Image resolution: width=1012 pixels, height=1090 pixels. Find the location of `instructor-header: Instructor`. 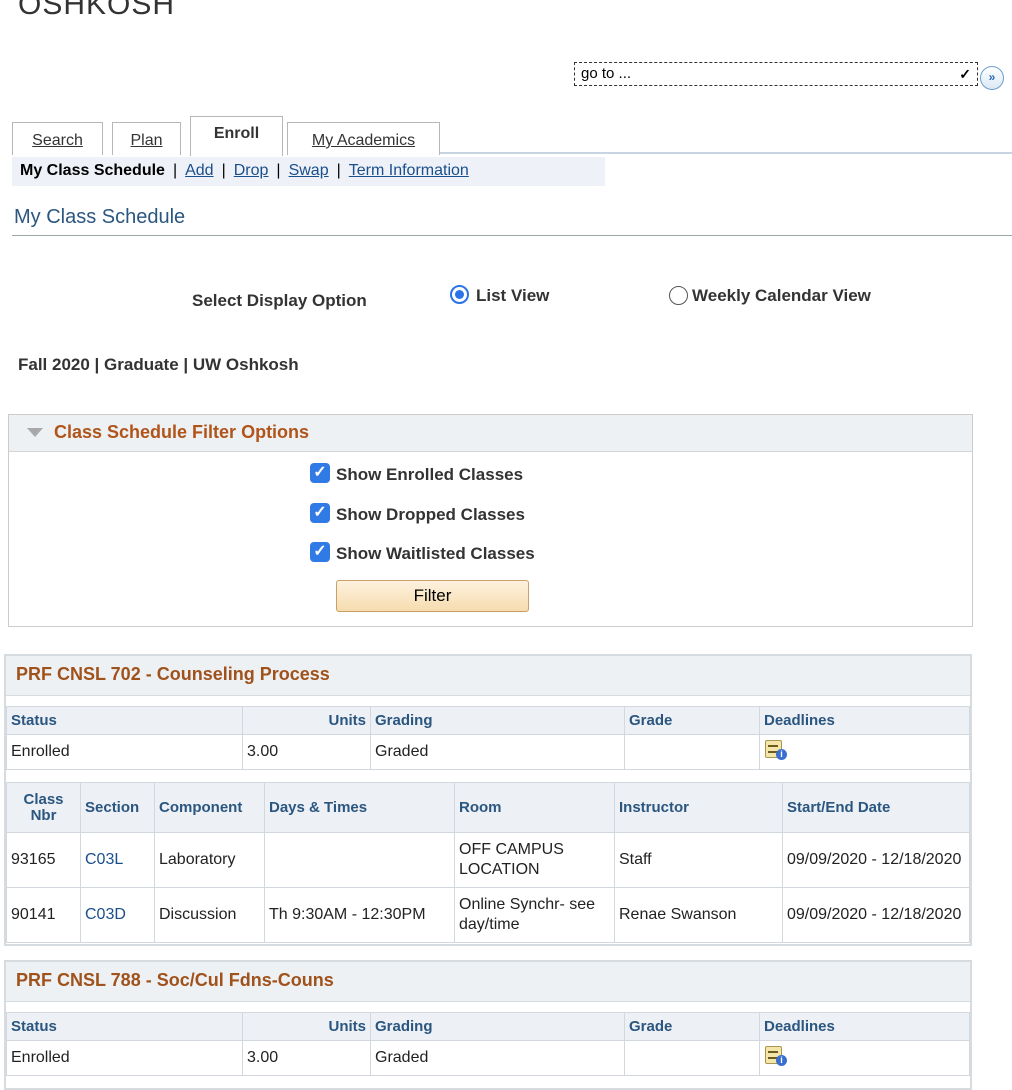

instructor-header: Instructor is located at coordinates (698, 807).